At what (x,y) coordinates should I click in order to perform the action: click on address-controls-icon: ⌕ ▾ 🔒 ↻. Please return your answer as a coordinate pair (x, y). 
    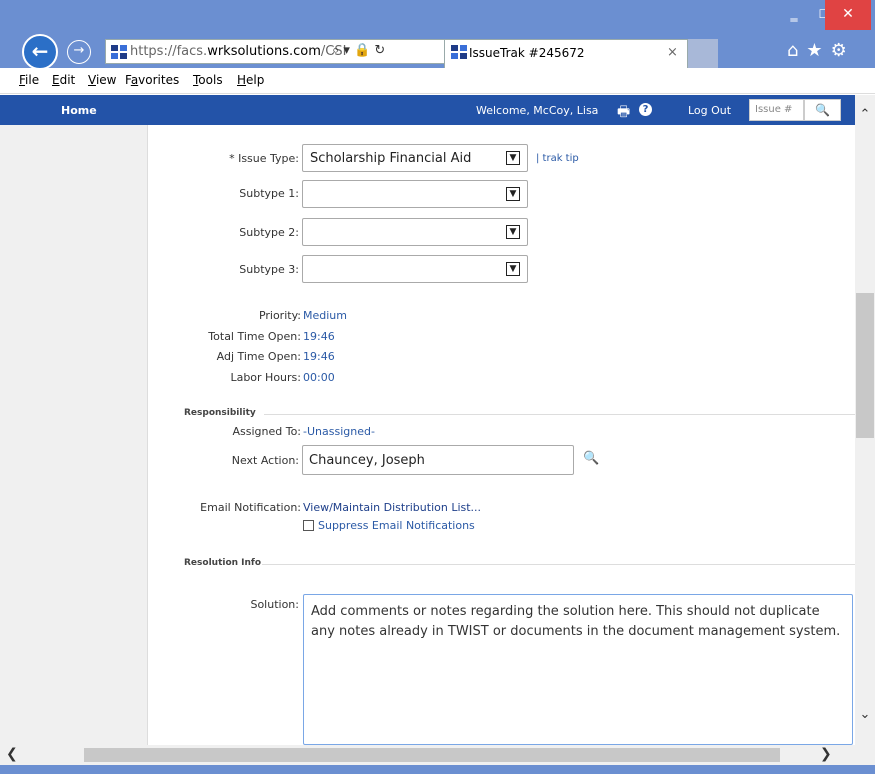
    Looking at the image, I should click on (358, 50).